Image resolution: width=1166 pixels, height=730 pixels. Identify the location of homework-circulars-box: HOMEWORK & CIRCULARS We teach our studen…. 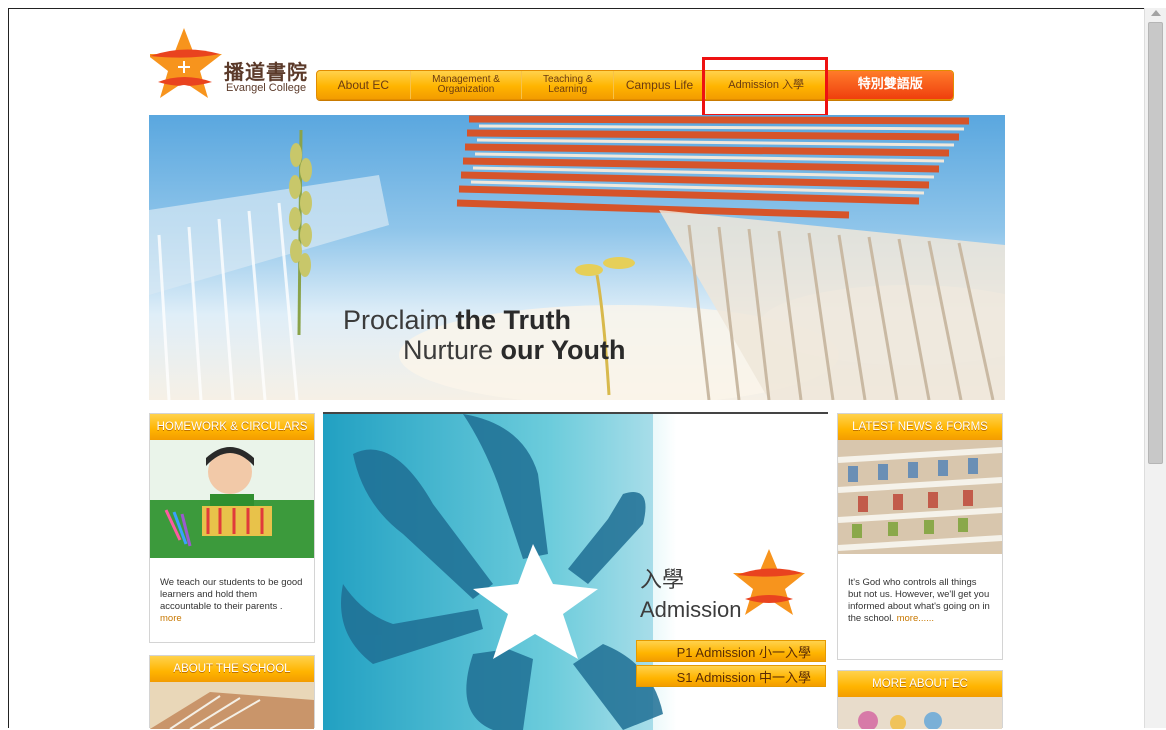
(232, 528).